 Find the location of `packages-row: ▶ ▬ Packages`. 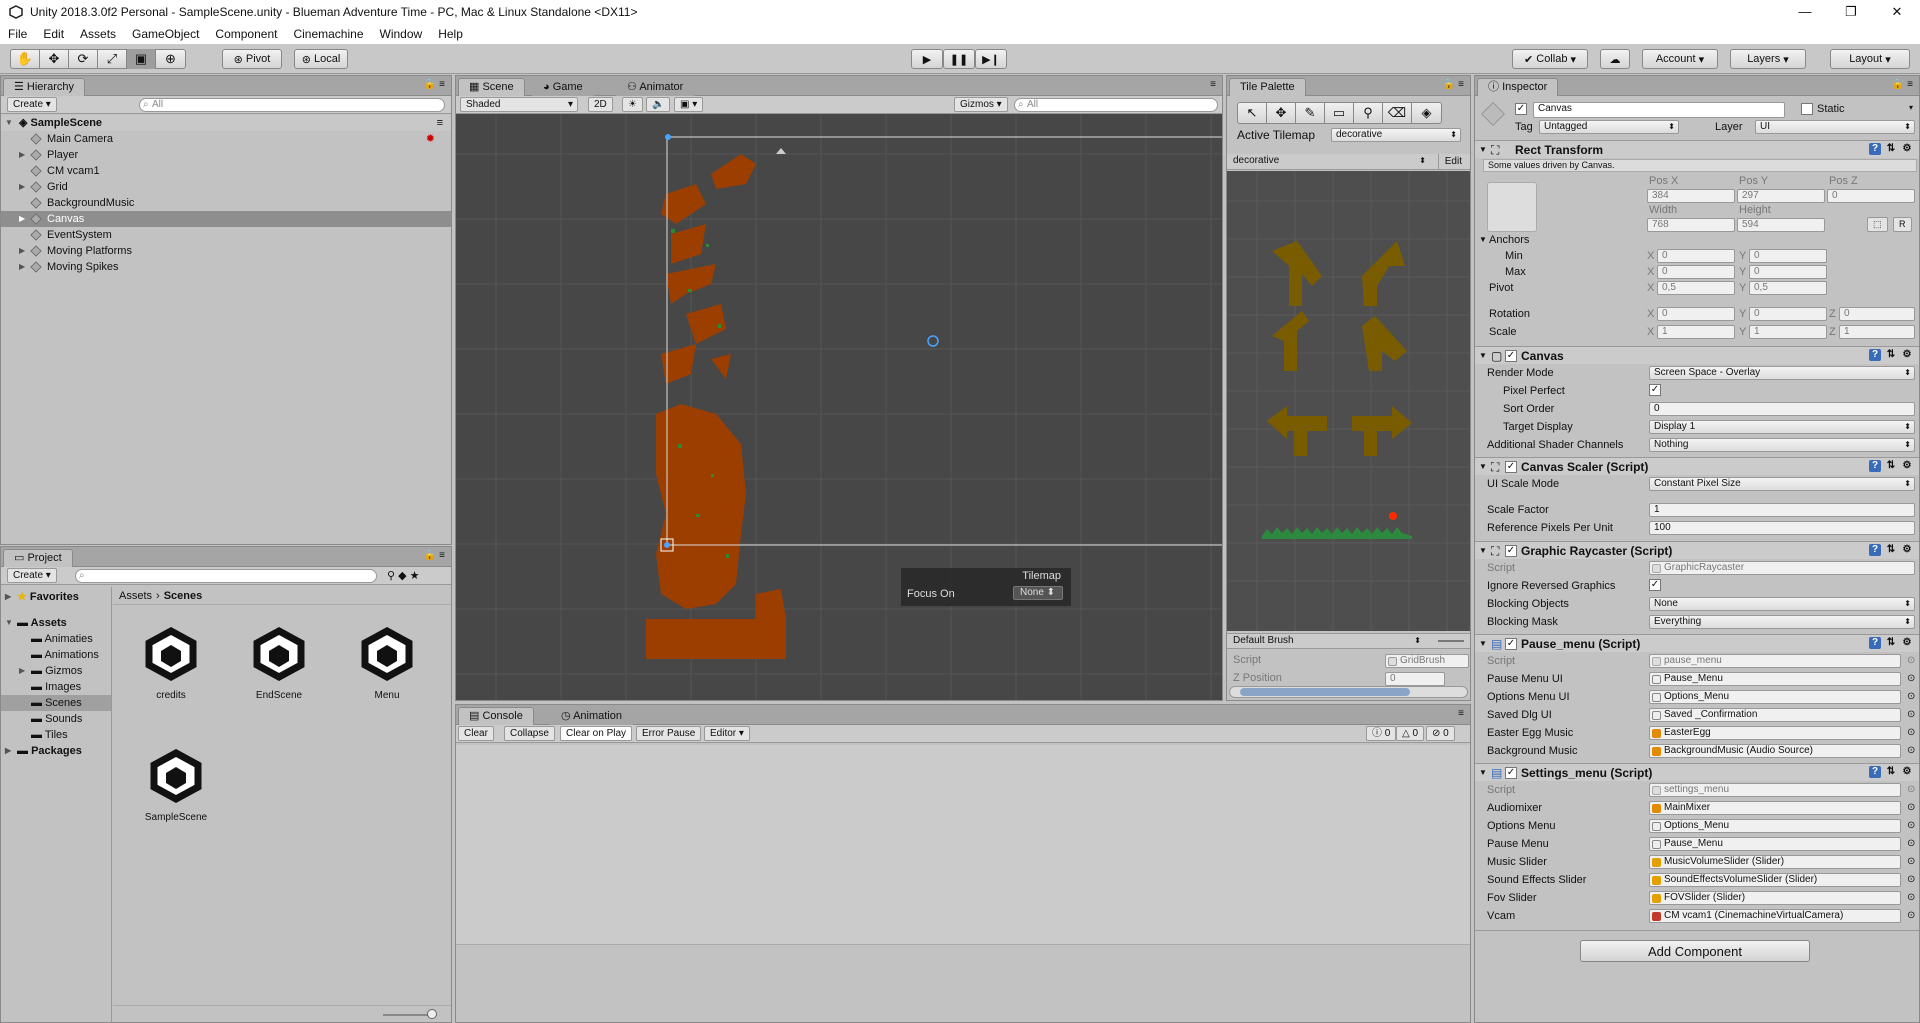

packages-row: ▶ ▬ Packages is located at coordinates (56, 751).